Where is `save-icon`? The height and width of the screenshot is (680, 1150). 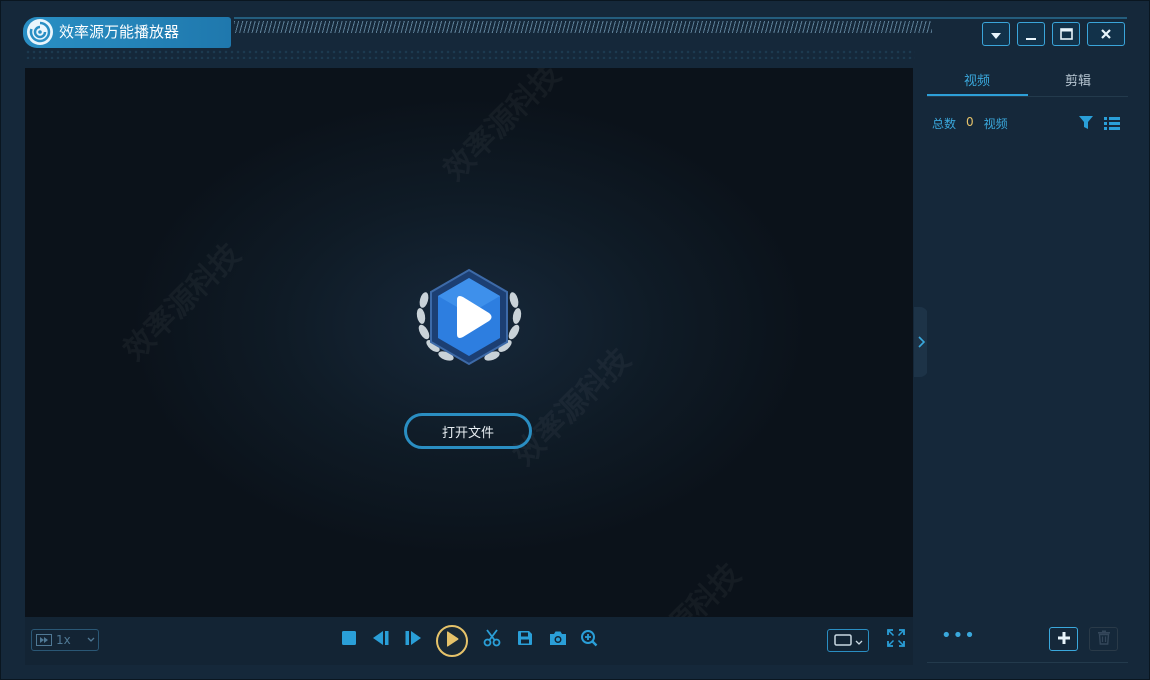 save-icon is located at coordinates (525, 640).